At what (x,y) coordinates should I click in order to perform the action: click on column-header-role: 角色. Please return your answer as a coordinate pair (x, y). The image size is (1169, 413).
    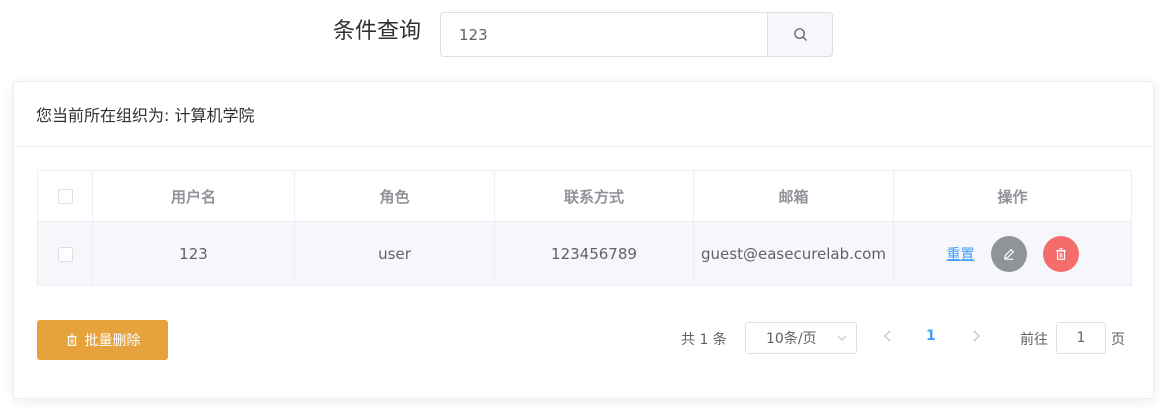
    Looking at the image, I should click on (394, 196).